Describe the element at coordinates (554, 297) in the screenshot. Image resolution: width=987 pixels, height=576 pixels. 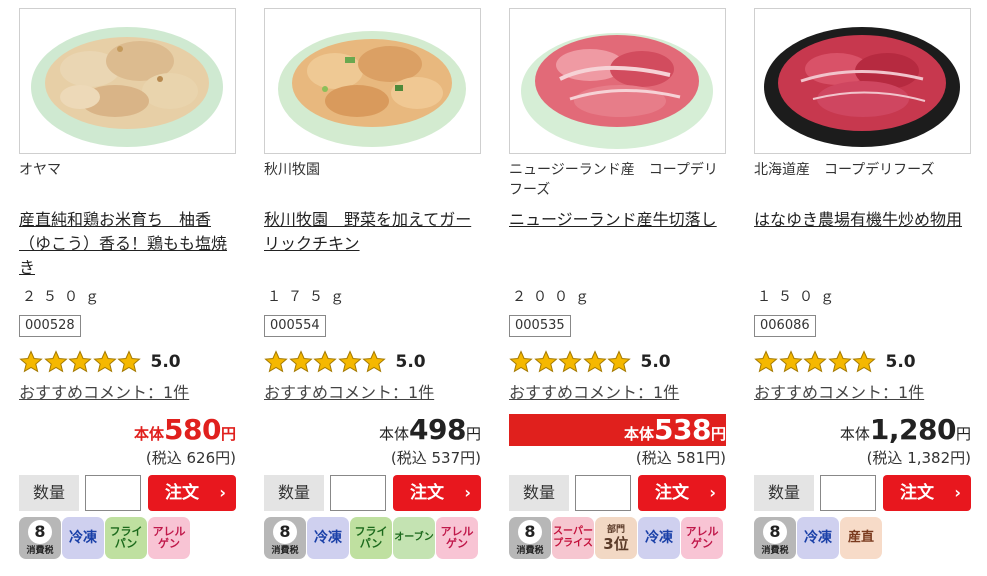
I see `product-weight: ２００ｇ` at that location.